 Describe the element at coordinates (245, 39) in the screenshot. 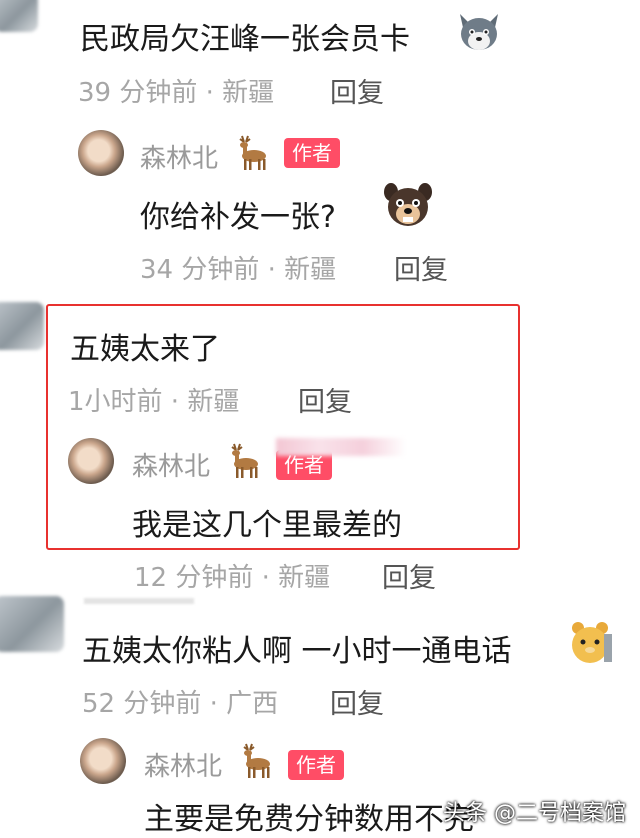

I see `comment-text: 民政局欠汪峰一张会员卡` at that location.